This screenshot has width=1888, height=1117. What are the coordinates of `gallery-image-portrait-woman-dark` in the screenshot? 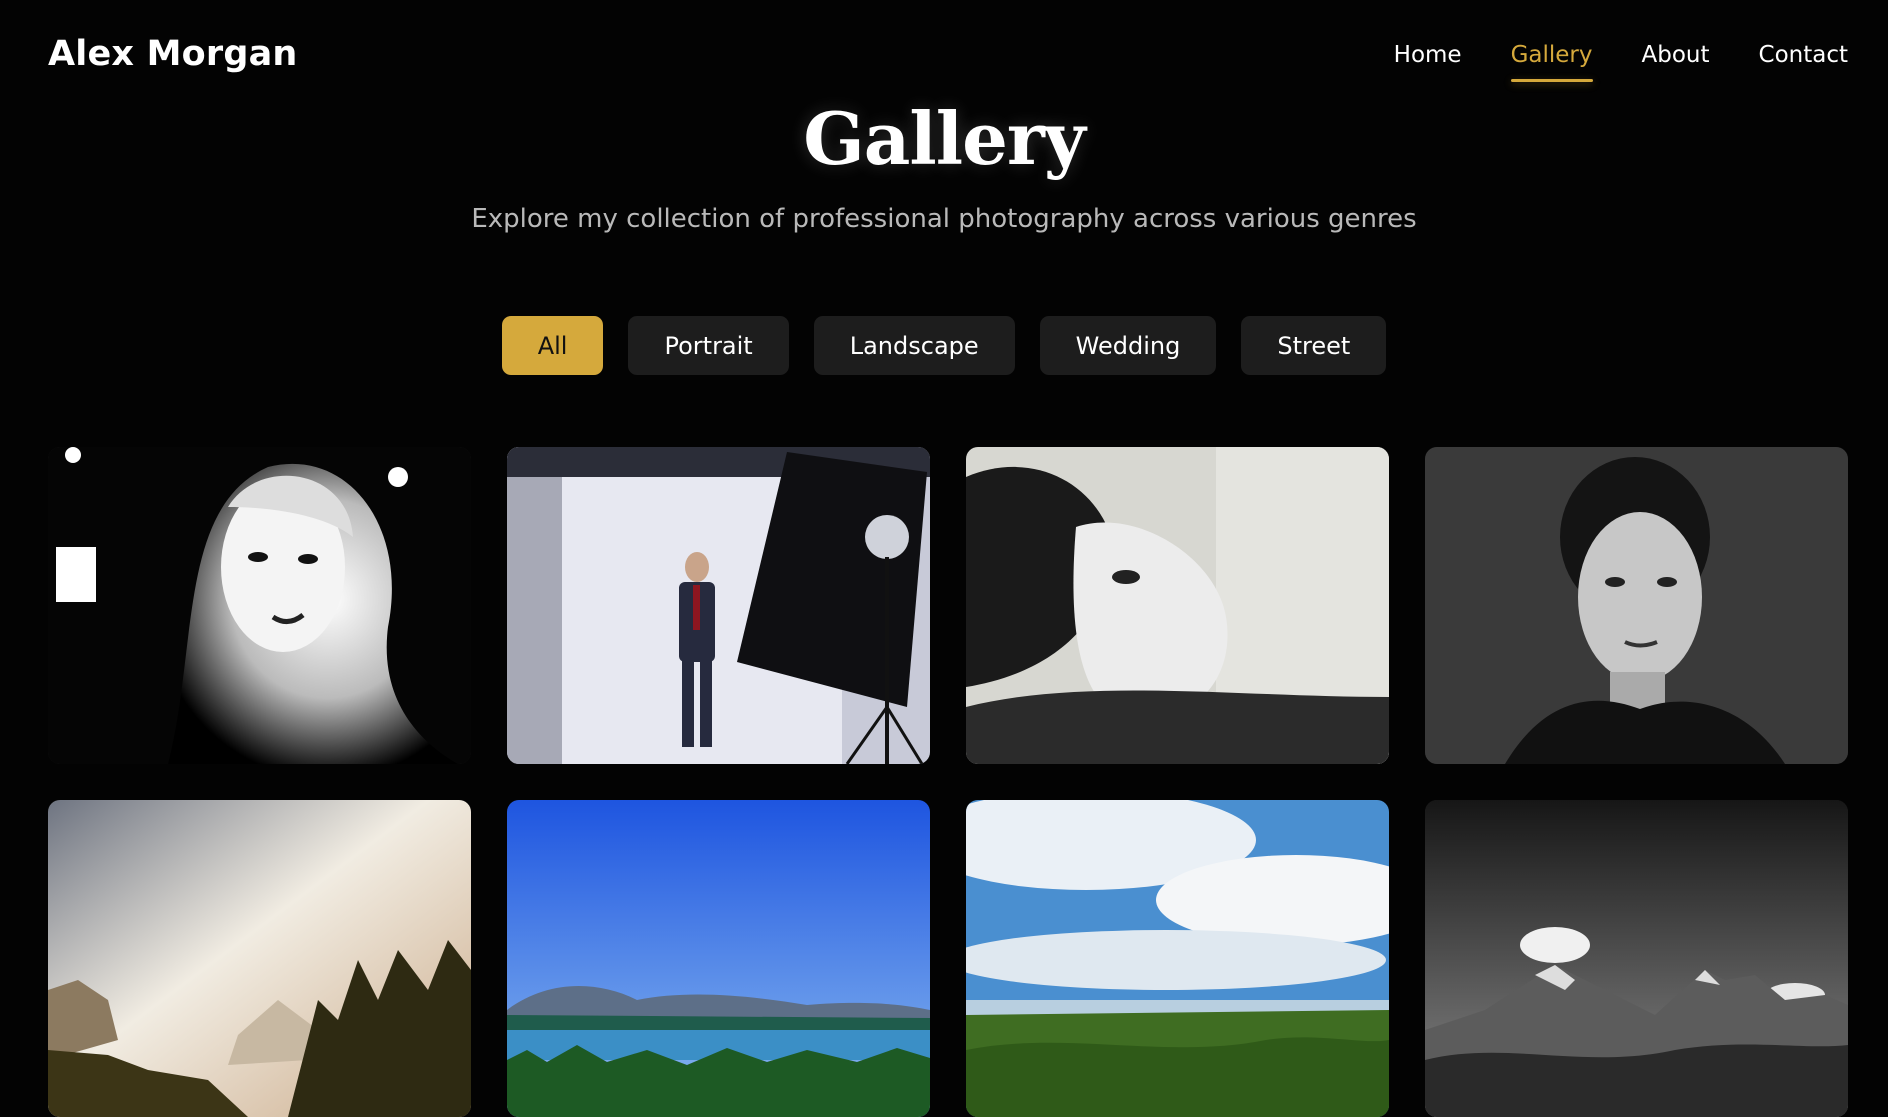 It's located at (1636, 605).